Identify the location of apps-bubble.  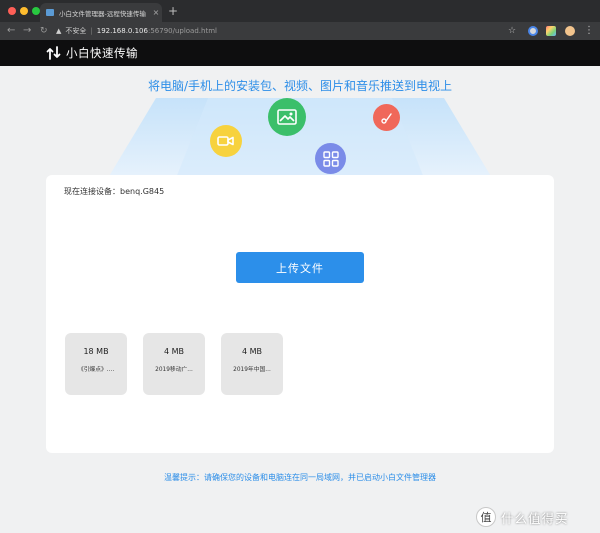
(330, 158).